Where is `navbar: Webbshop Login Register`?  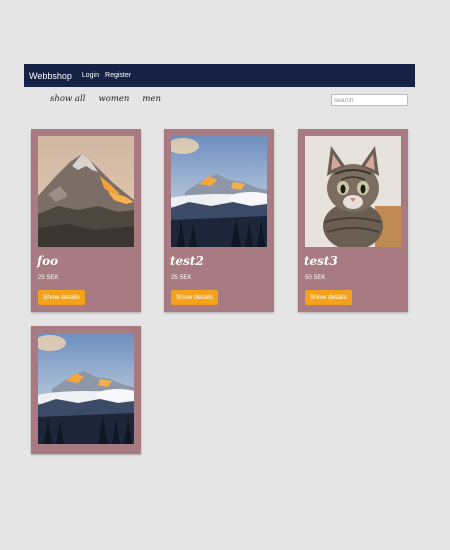 navbar: Webbshop Login Register is located at coordinates (219, 75).